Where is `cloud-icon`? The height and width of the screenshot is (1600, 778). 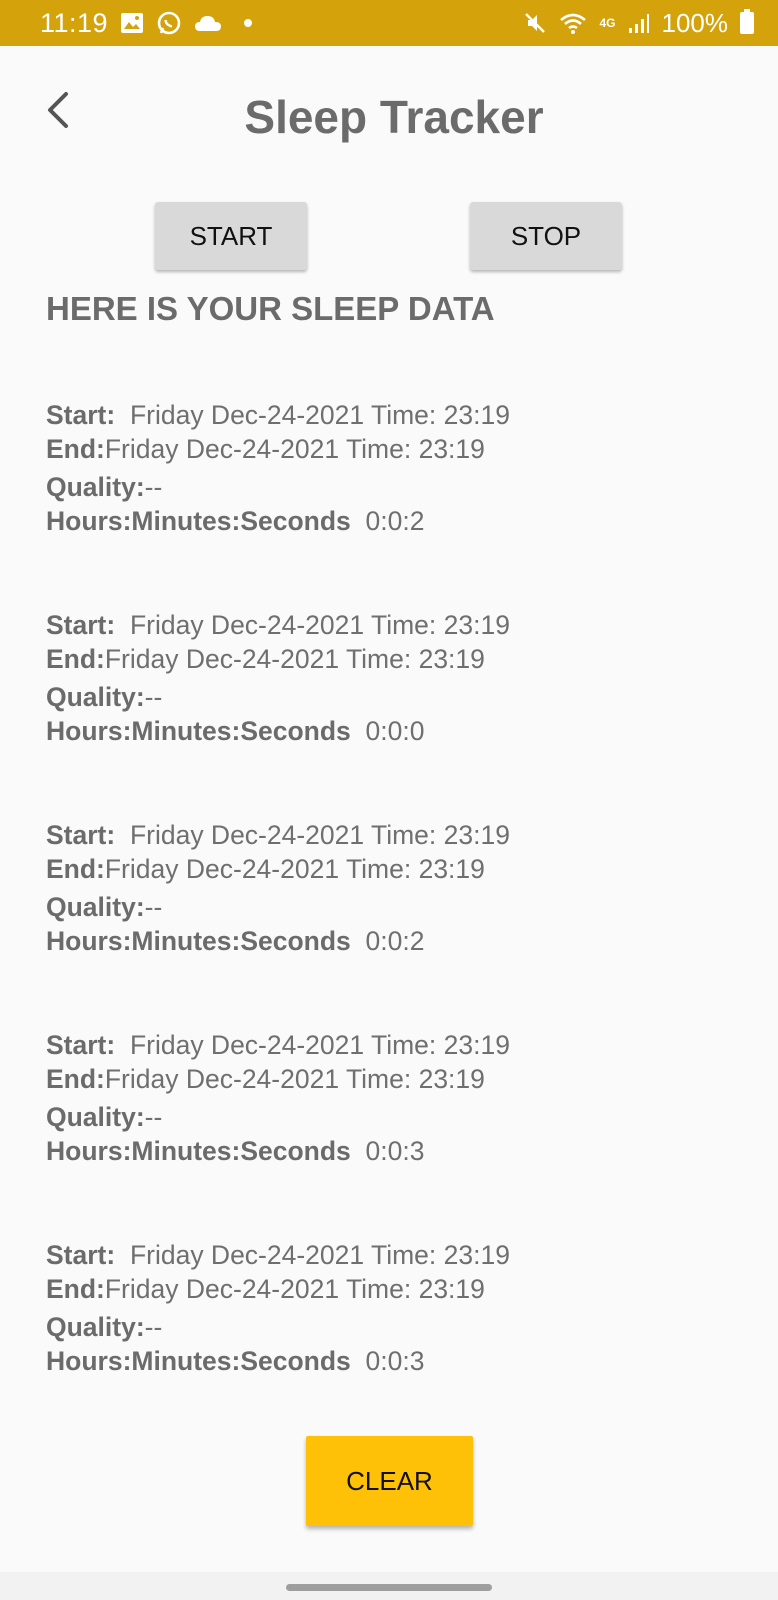
cloud-icon is located at coordinates (208, 23).